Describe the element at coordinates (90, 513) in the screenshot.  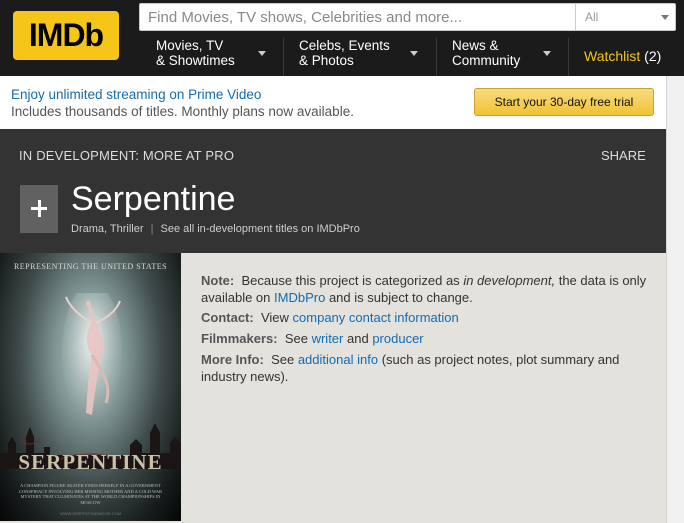
I see `poster-url: WWW.SERPENTINEMOVIE.COM` at that location.